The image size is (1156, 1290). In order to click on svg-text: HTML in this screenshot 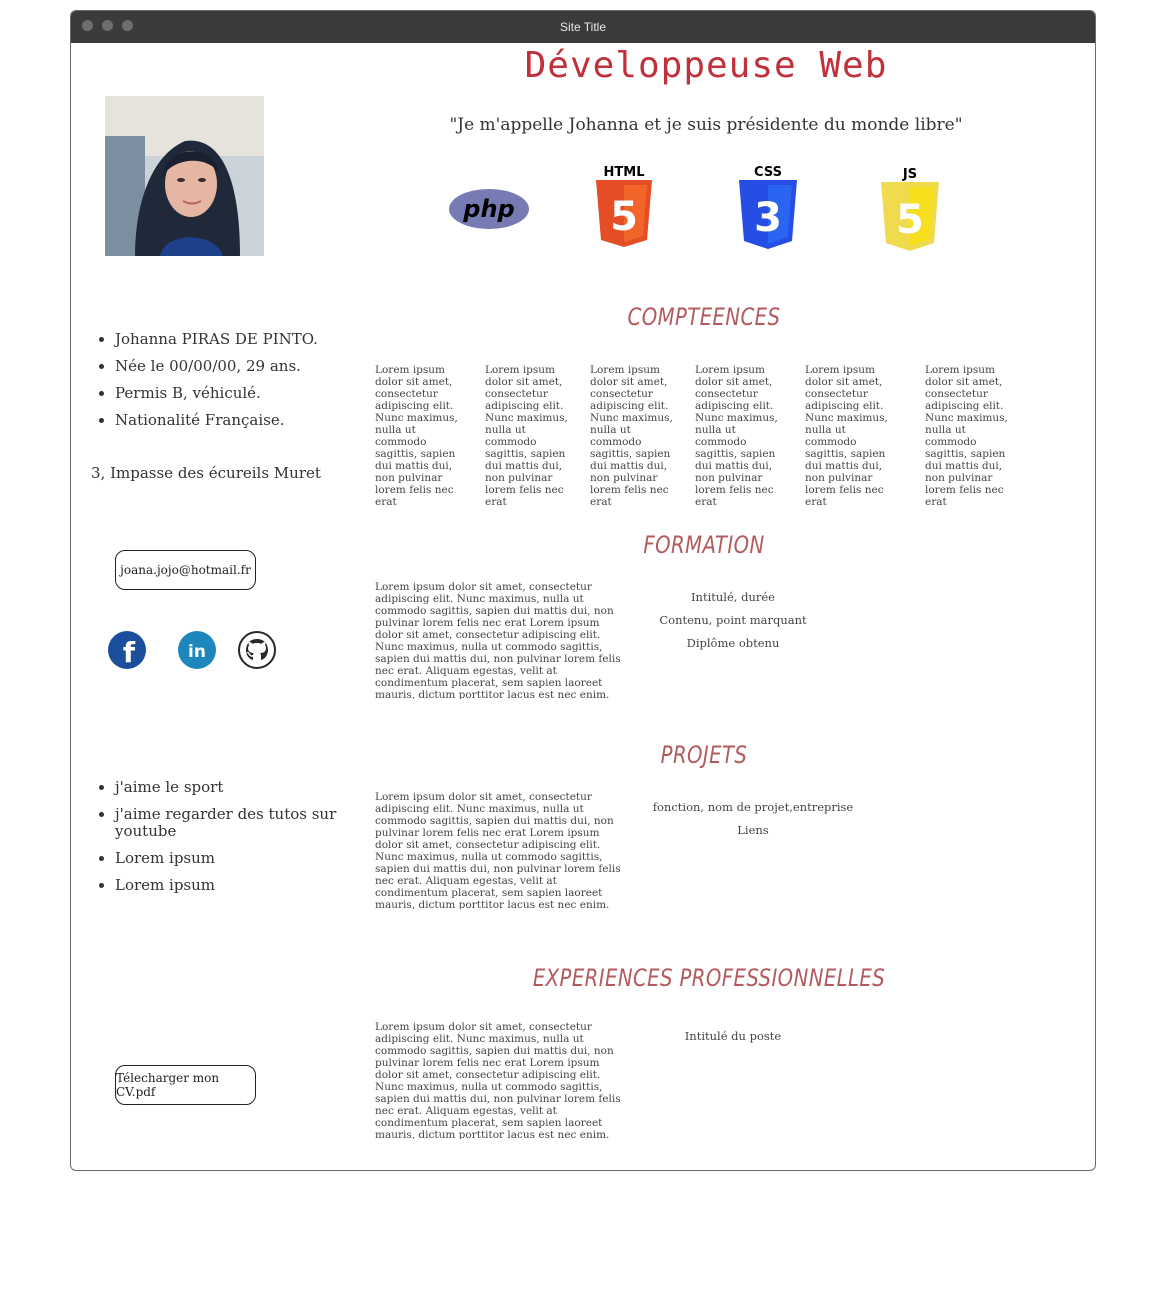, I will do `click(624, 172)`.